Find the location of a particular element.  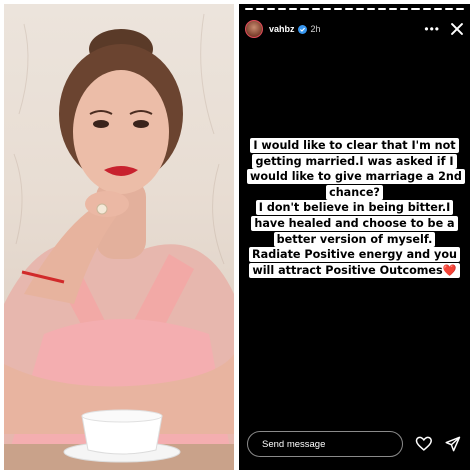

caption-line: Radiate Positive energy and you is located at coordinates (354, 255).